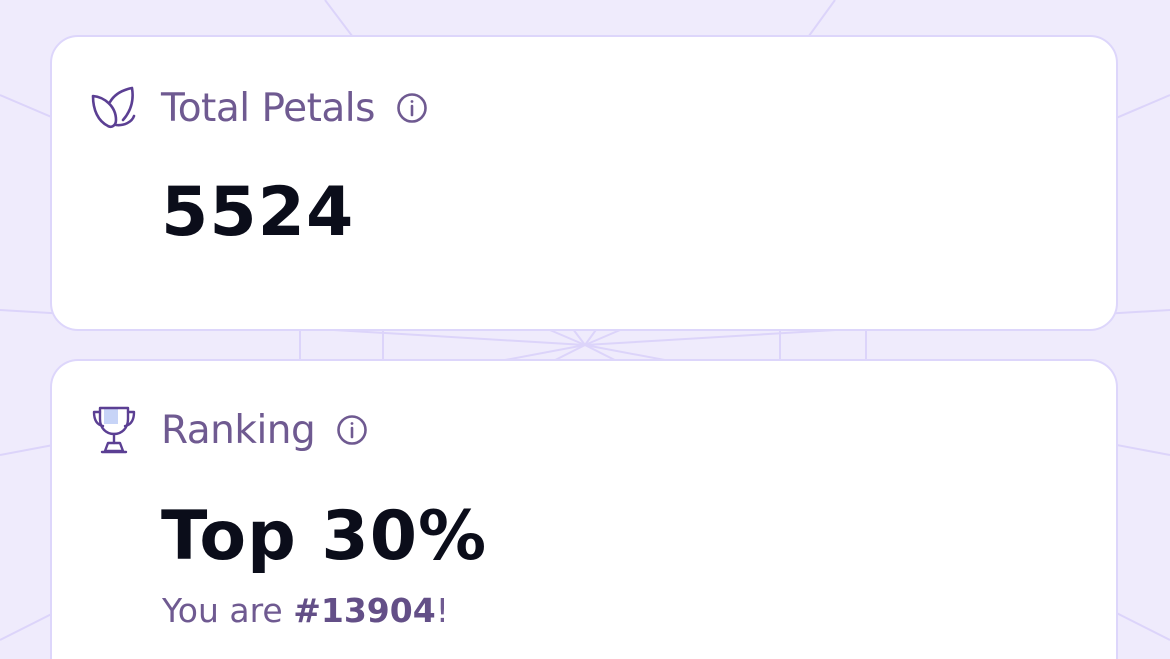  I want to click on total-petals-header: Total Petals, so click(259, 108).